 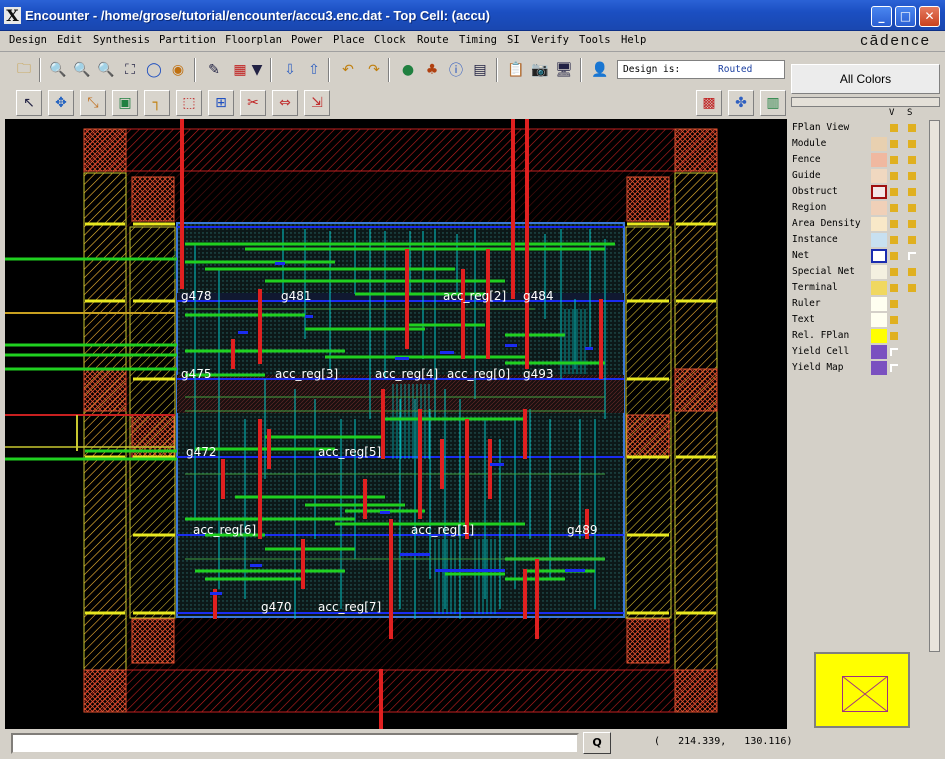 I want to click on layer-row: Fence, so click(x=859, y=160).